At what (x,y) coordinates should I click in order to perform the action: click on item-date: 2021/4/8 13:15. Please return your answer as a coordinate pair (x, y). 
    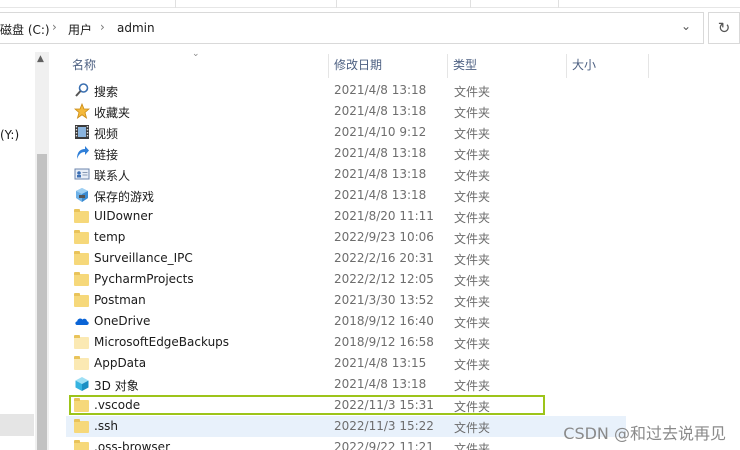
    Looking at the image, I should click on (380, 363).